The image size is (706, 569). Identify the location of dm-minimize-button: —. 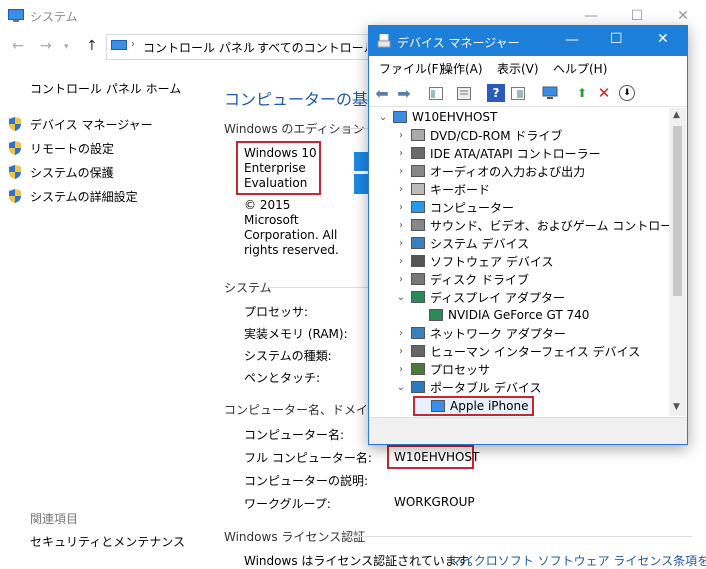
(572, 40).